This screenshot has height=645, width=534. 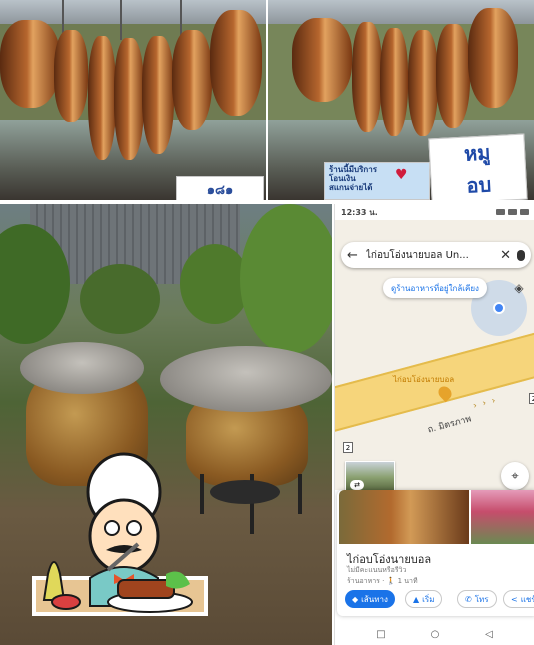 What do you see at coordinates (374, 599) in the screenshot?
I see `directions-label: เส้นทาง` at bounding box center [374, 599].